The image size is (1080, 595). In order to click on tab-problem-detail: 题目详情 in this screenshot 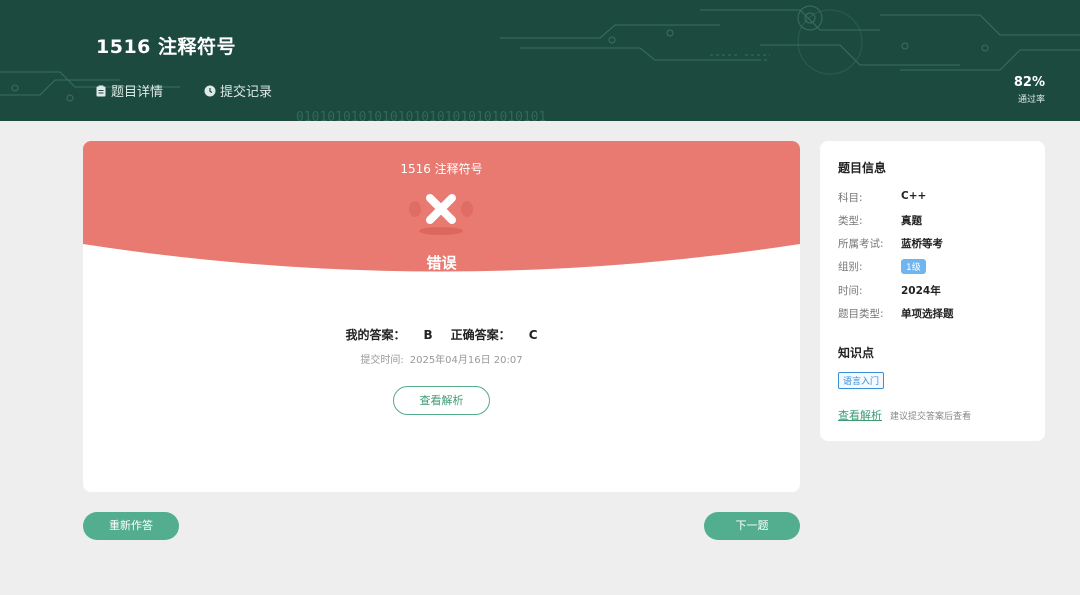, I will do `click(129, 90)`.